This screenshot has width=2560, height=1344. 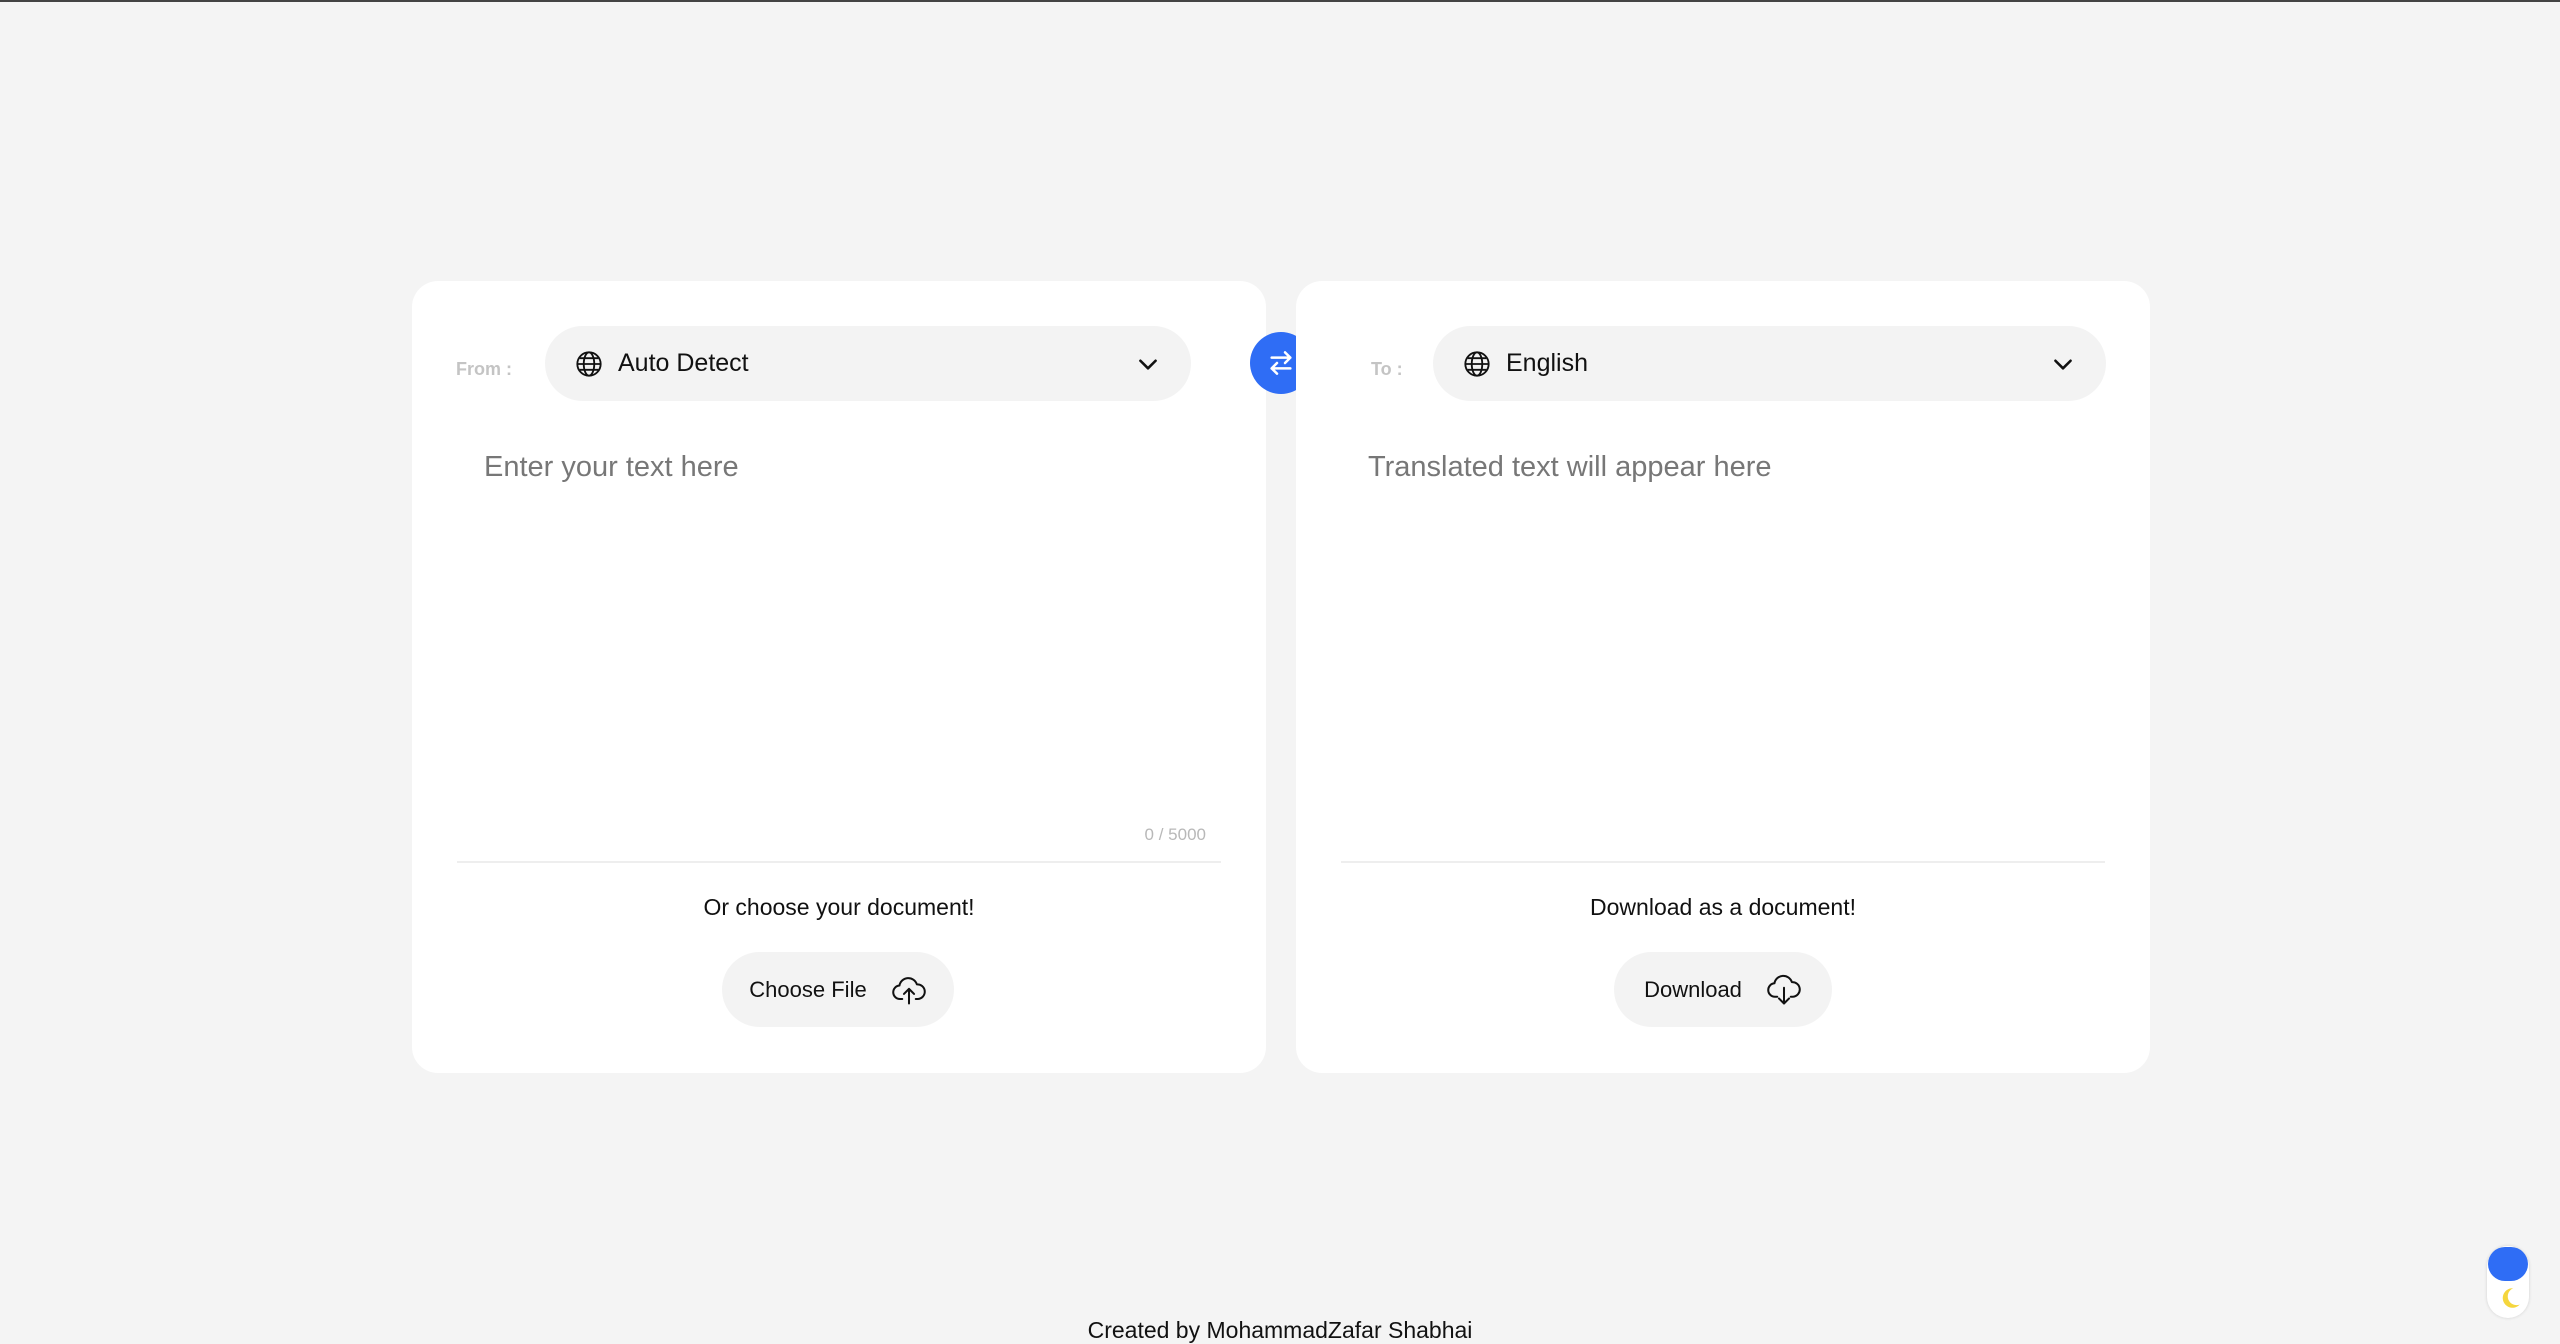 What do you see at coordinates (1280, 1330) in the screenshot?
I see `footer-credit: Created by MohammadZafar Shabhai` at bounding box center [1280, 1330].